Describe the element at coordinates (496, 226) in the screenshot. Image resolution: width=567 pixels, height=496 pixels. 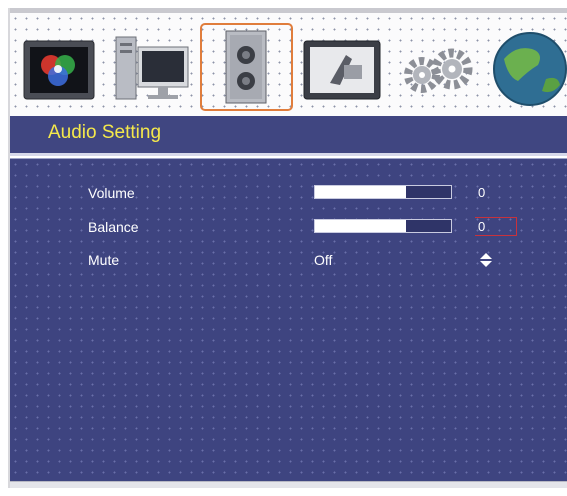
I see `balance-value-box: 0` at that location.